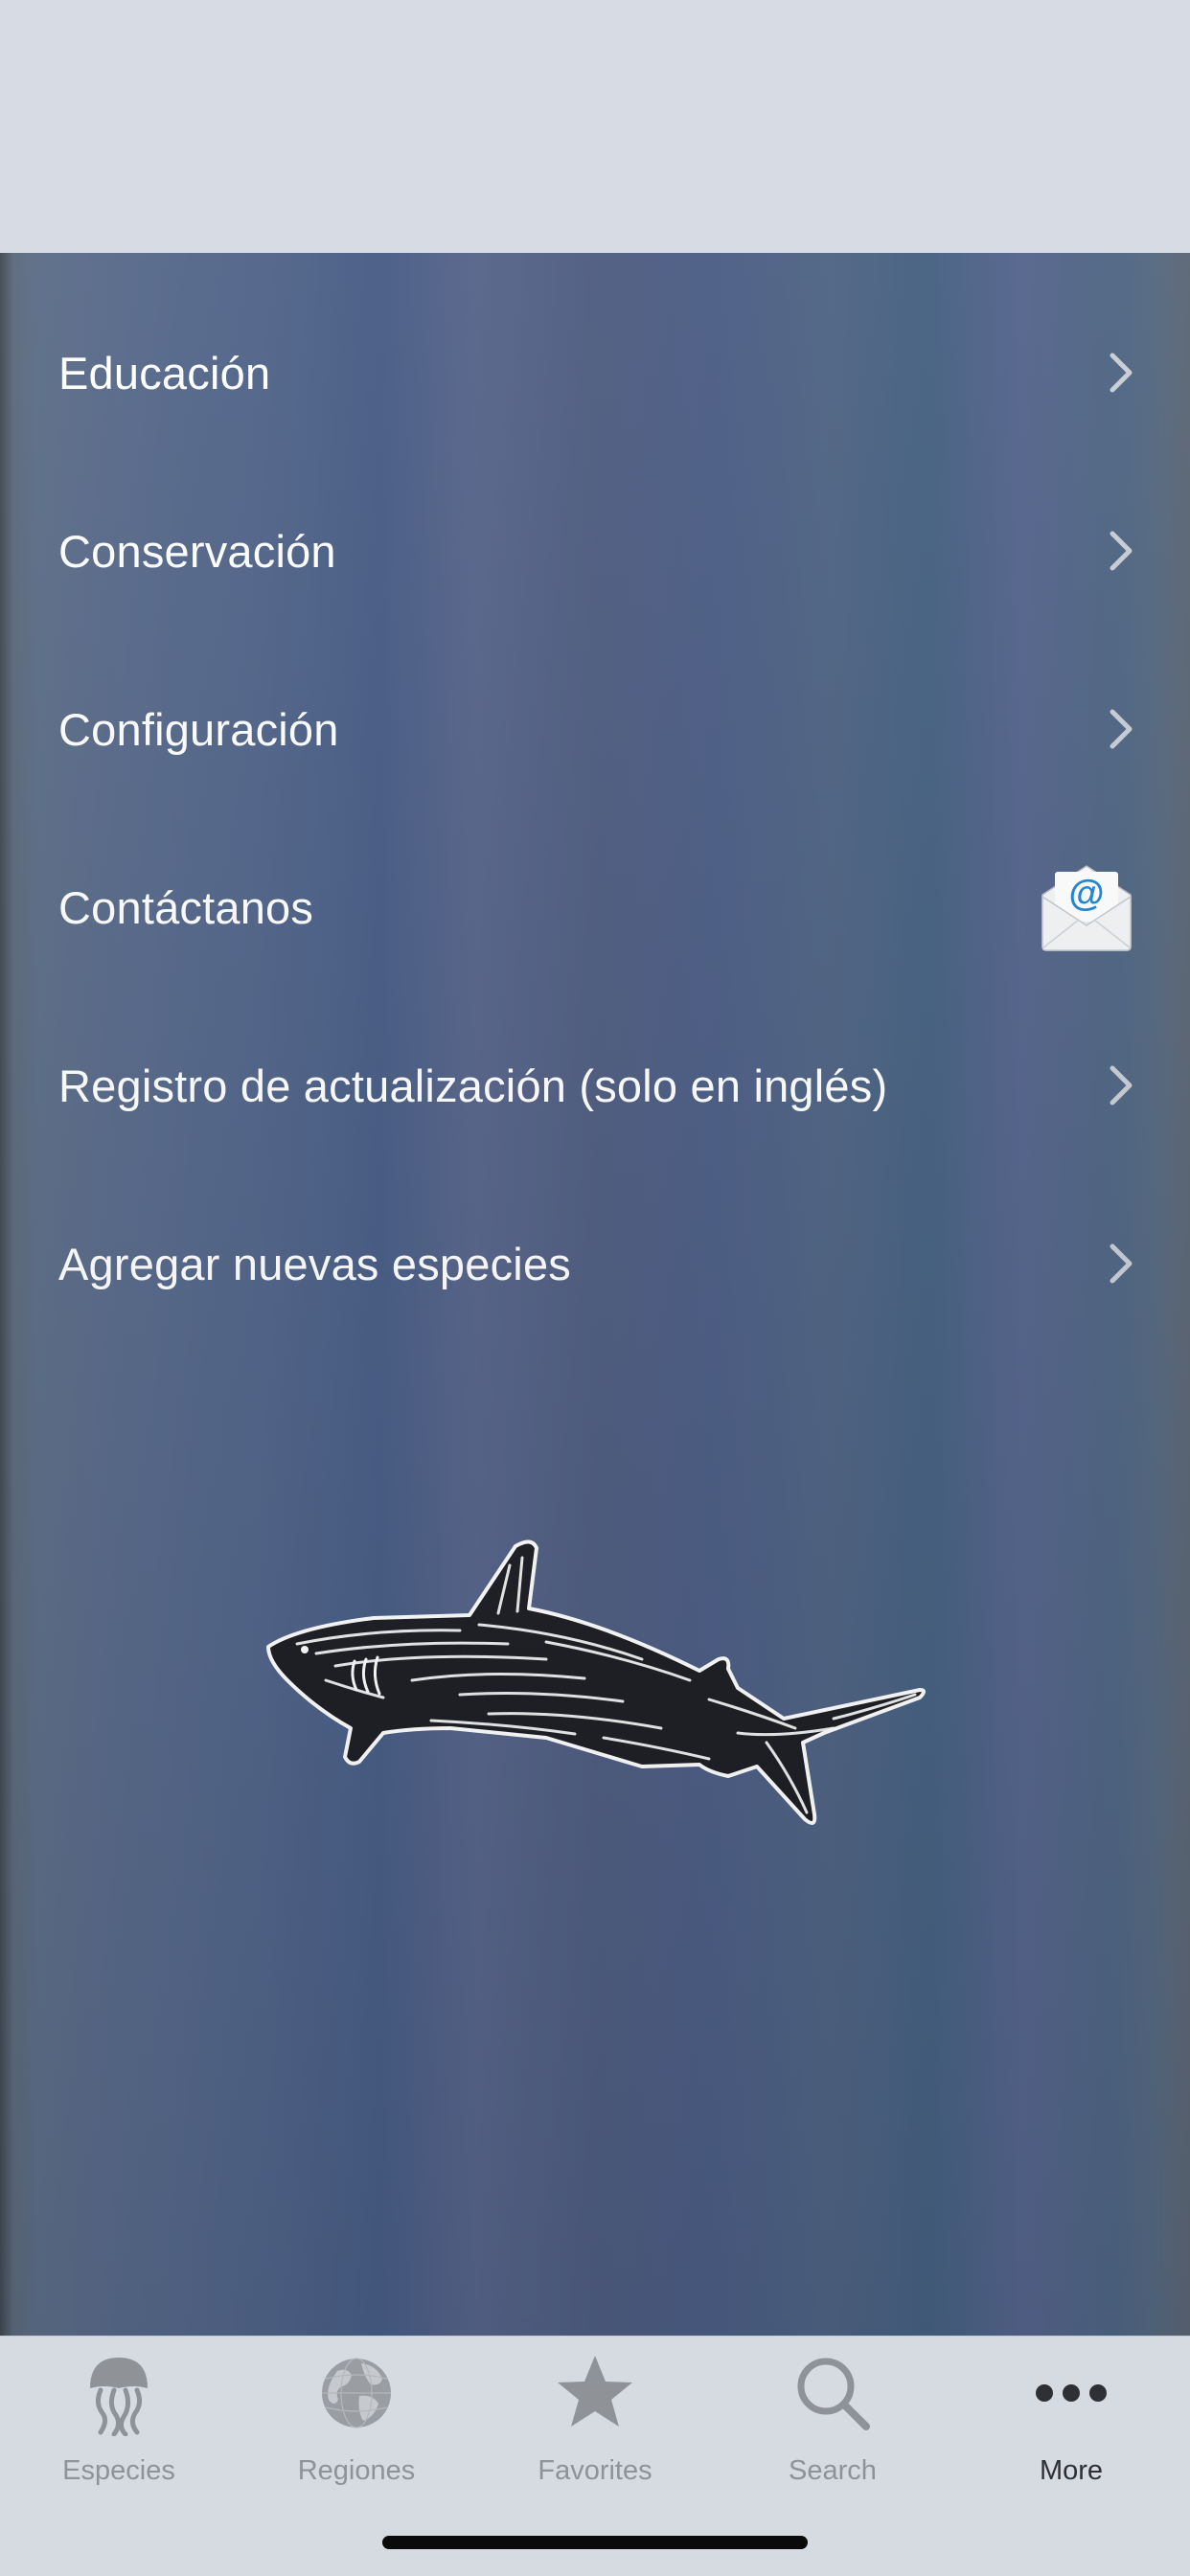 The width and height of the screenshot is (1190, 2576). I want to click on menu-item-label: Conservación, so click(197, 551).